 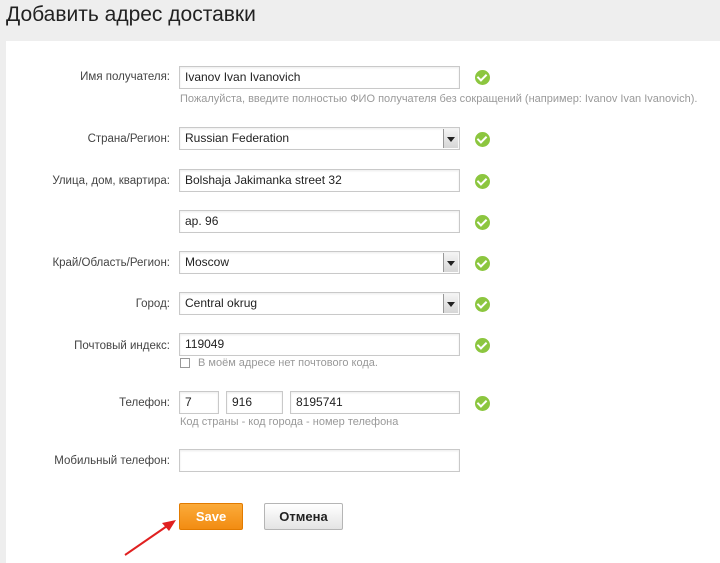 I want to click on street-valid-icon, so click(x=482, y=181).